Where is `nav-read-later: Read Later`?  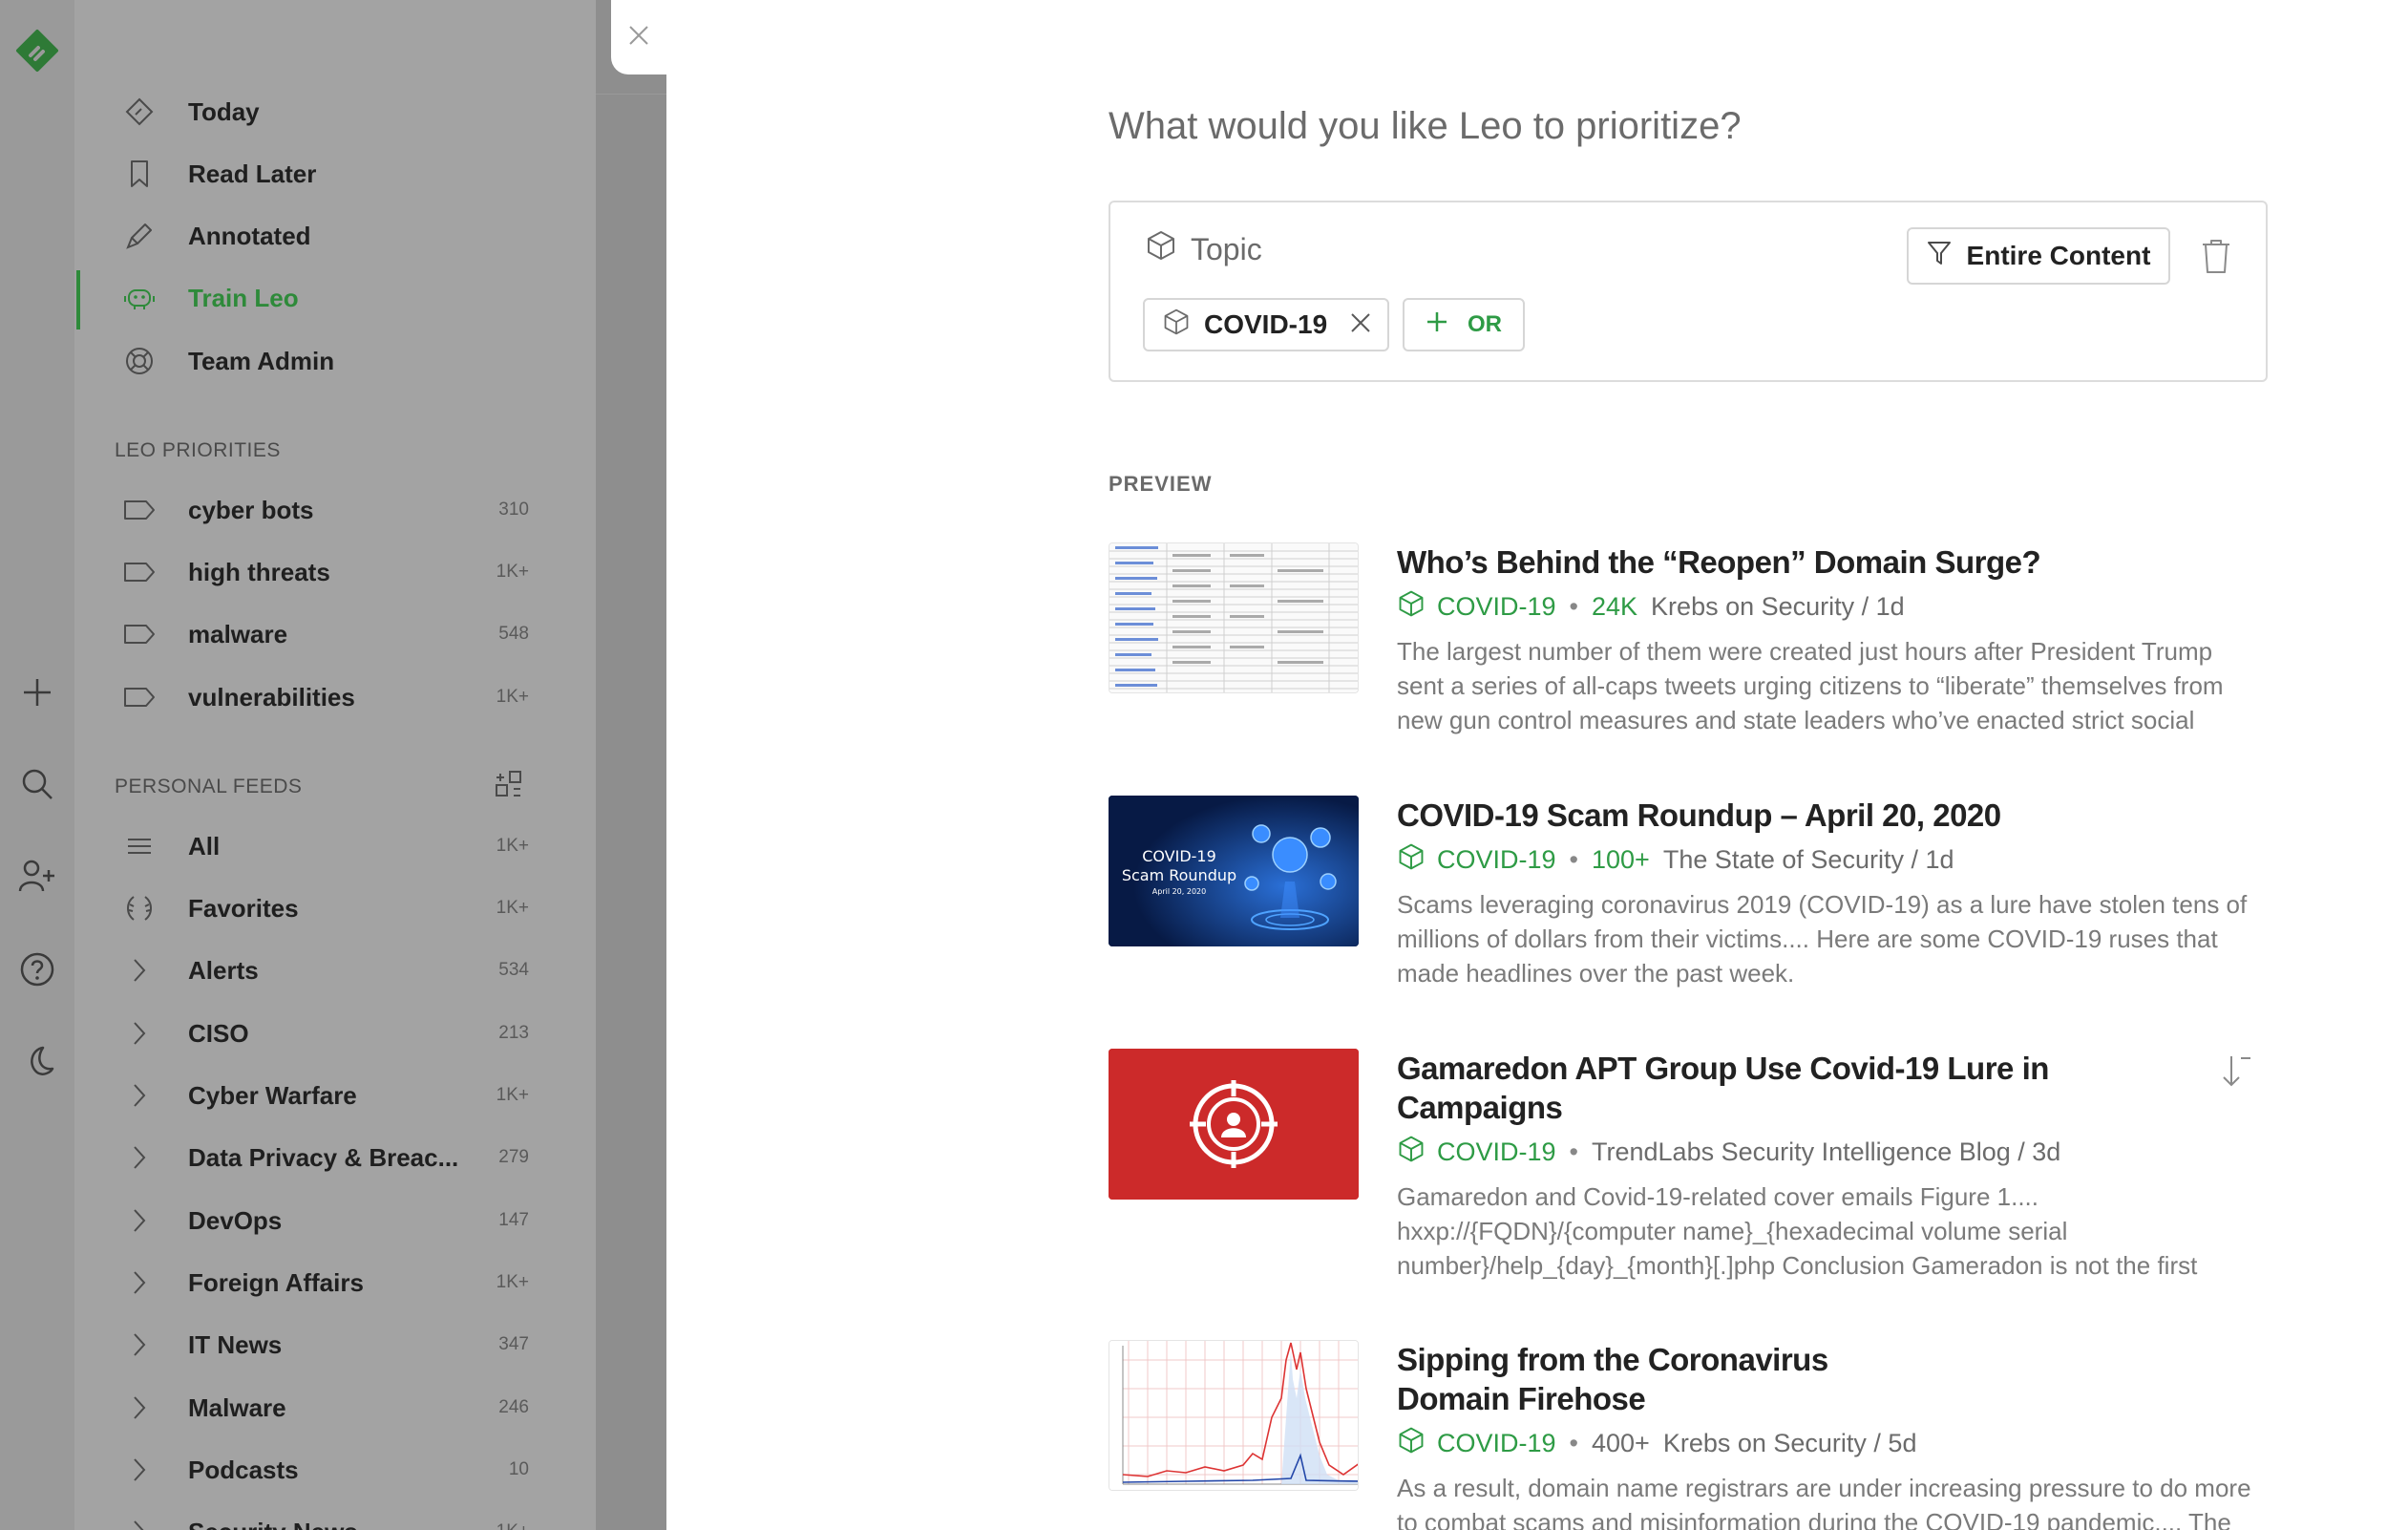
nav-read-later: Read Later is located at coordinates (335, 174).